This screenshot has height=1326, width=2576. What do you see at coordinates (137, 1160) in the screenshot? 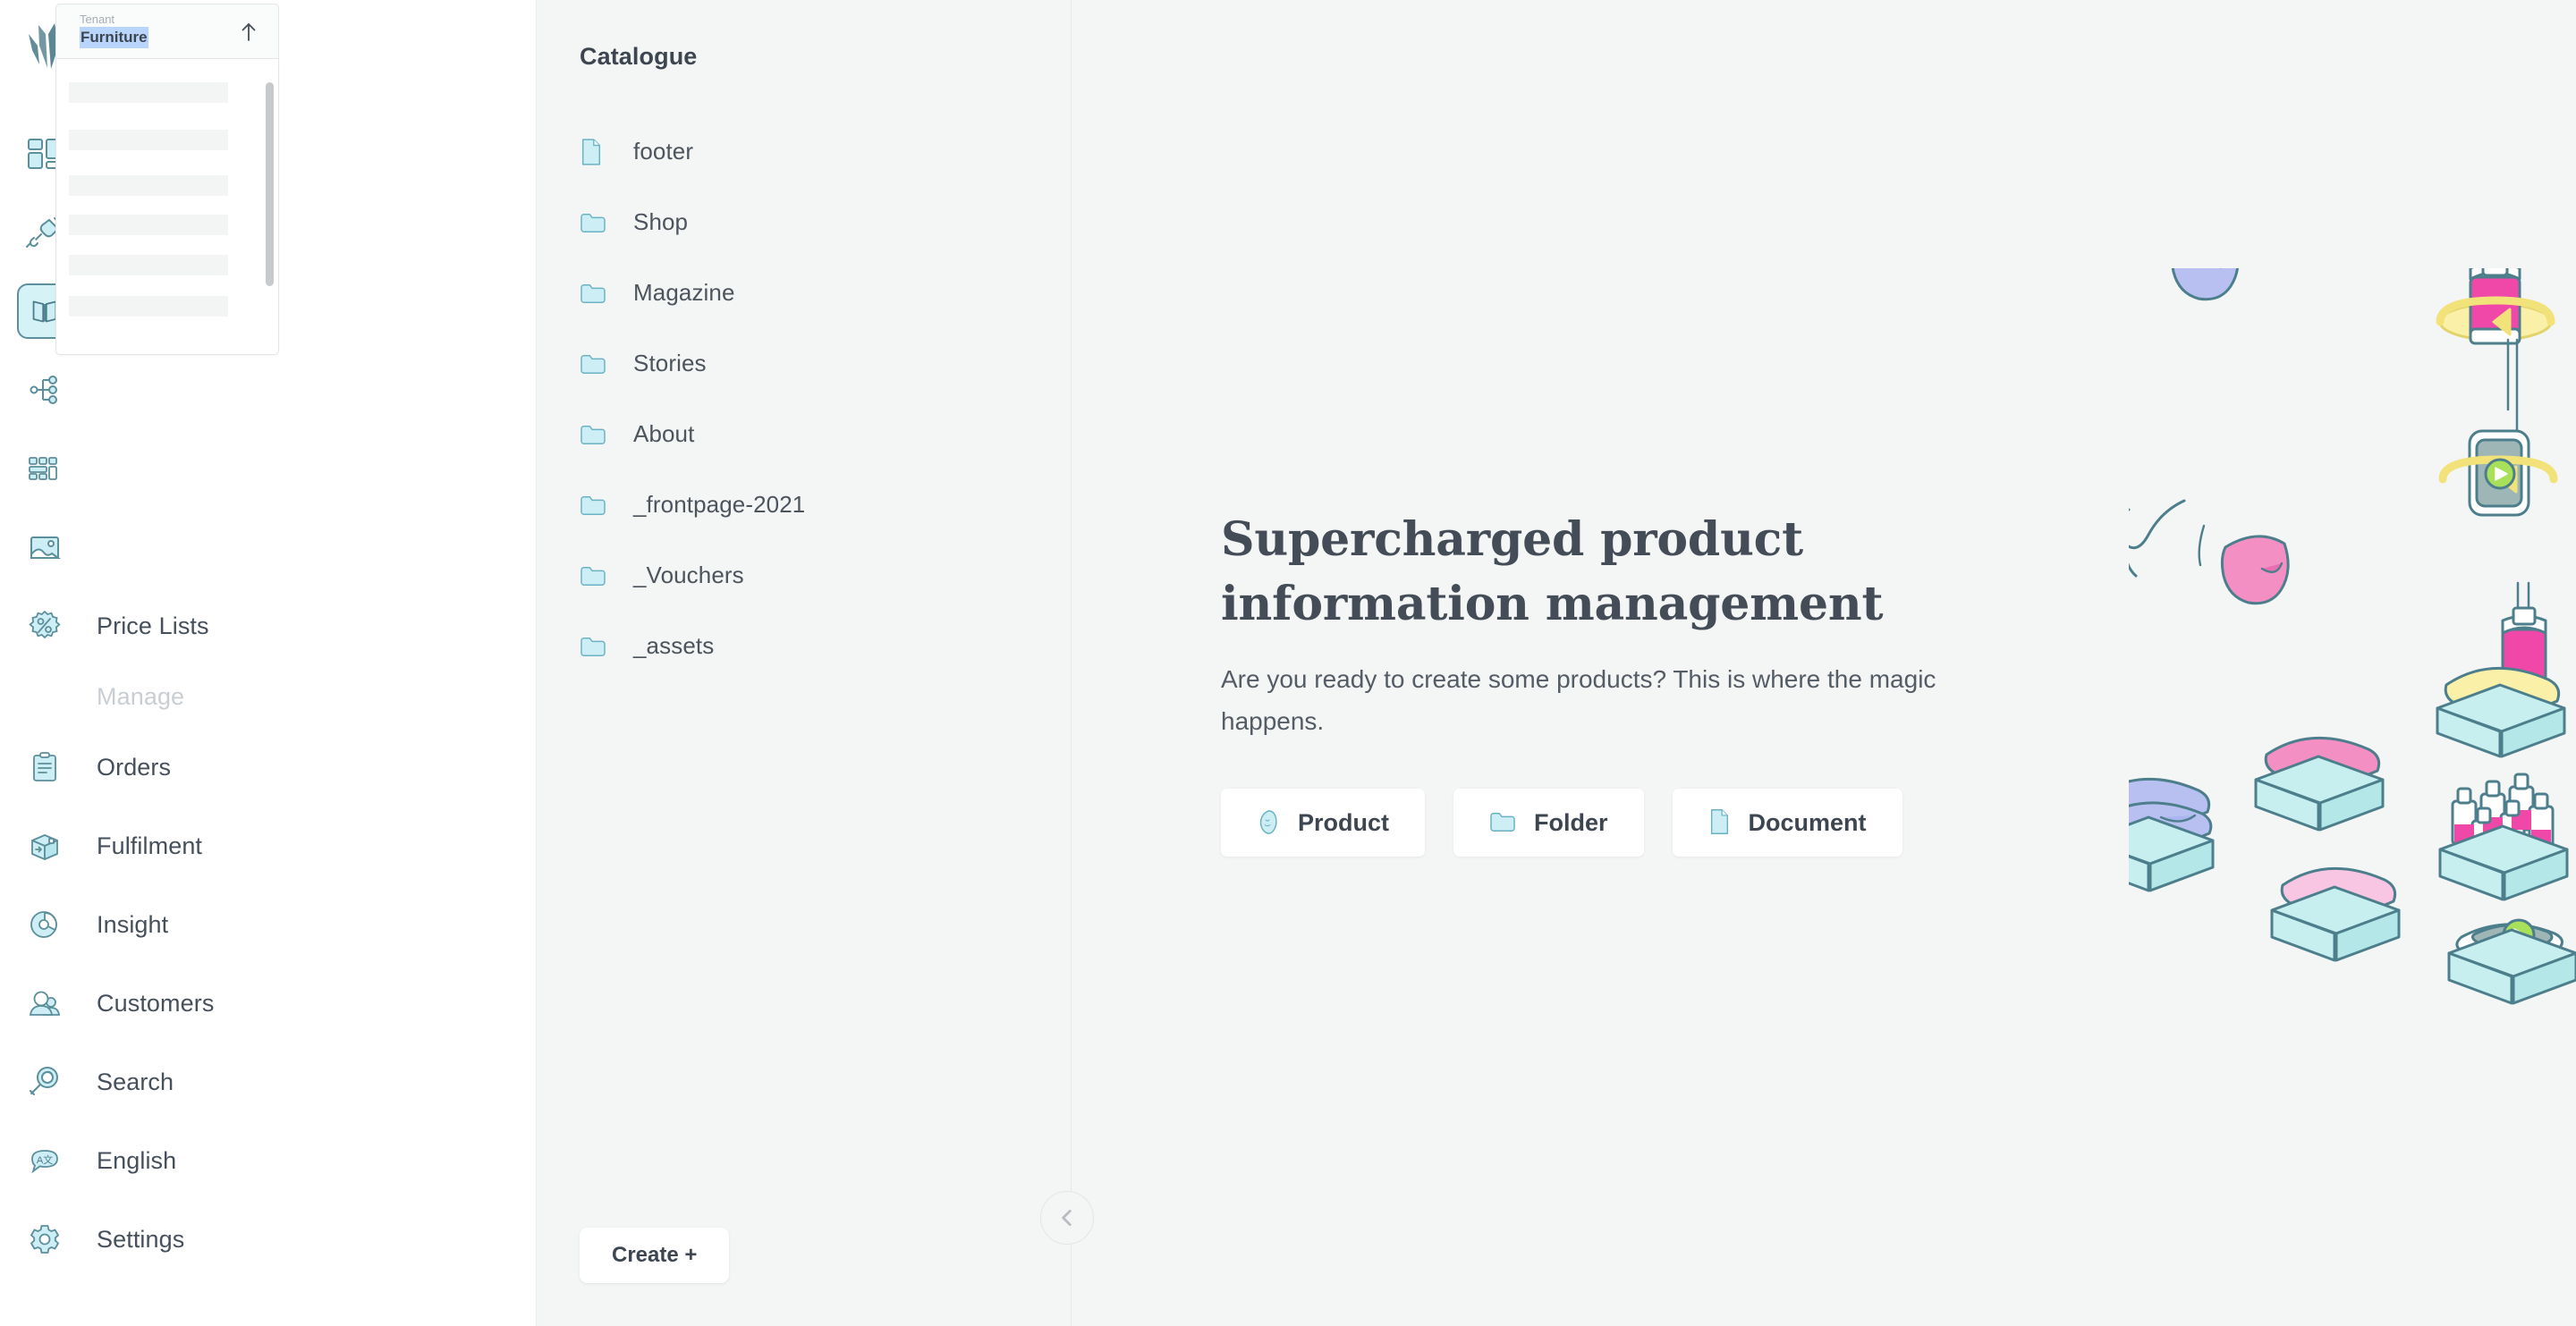
I see `sidebar-item-label: English` at bounding box center [137, 1160].